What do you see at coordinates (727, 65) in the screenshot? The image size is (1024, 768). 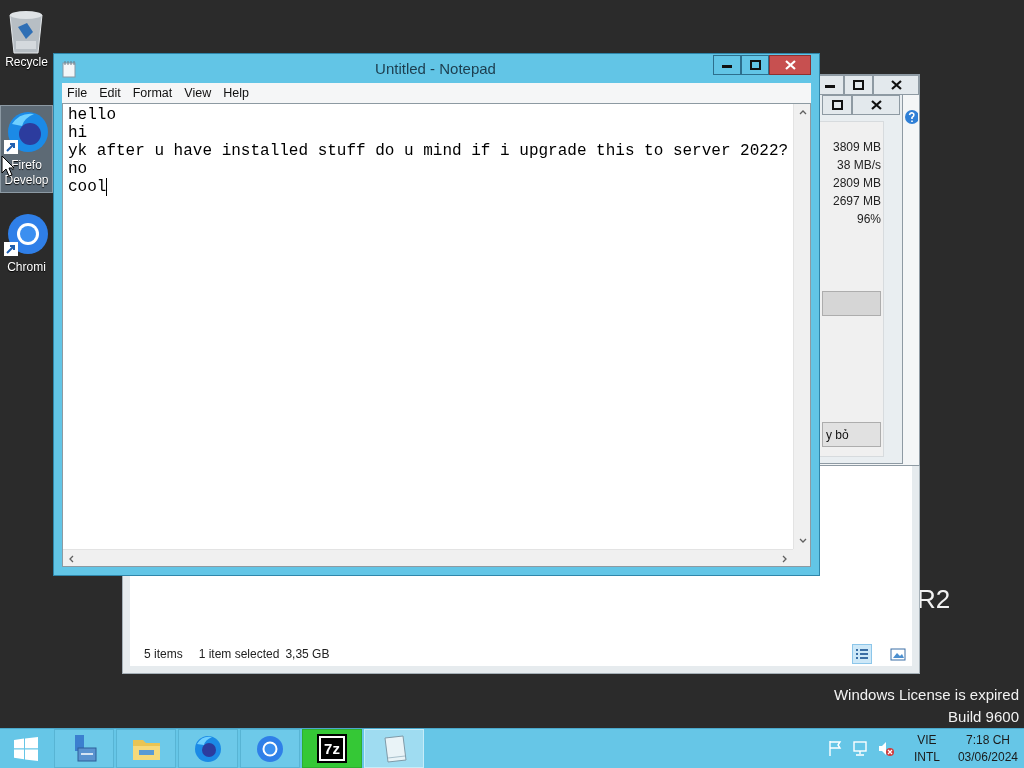 I see `minimize-button` at bounding box center [727, 65].